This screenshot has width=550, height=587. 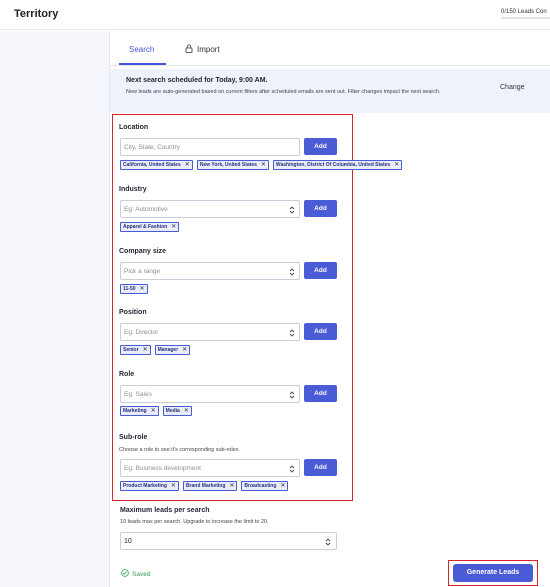 I want to click on industry-chips: Apparel & Fashion ✕, so click(x=151, y=227).